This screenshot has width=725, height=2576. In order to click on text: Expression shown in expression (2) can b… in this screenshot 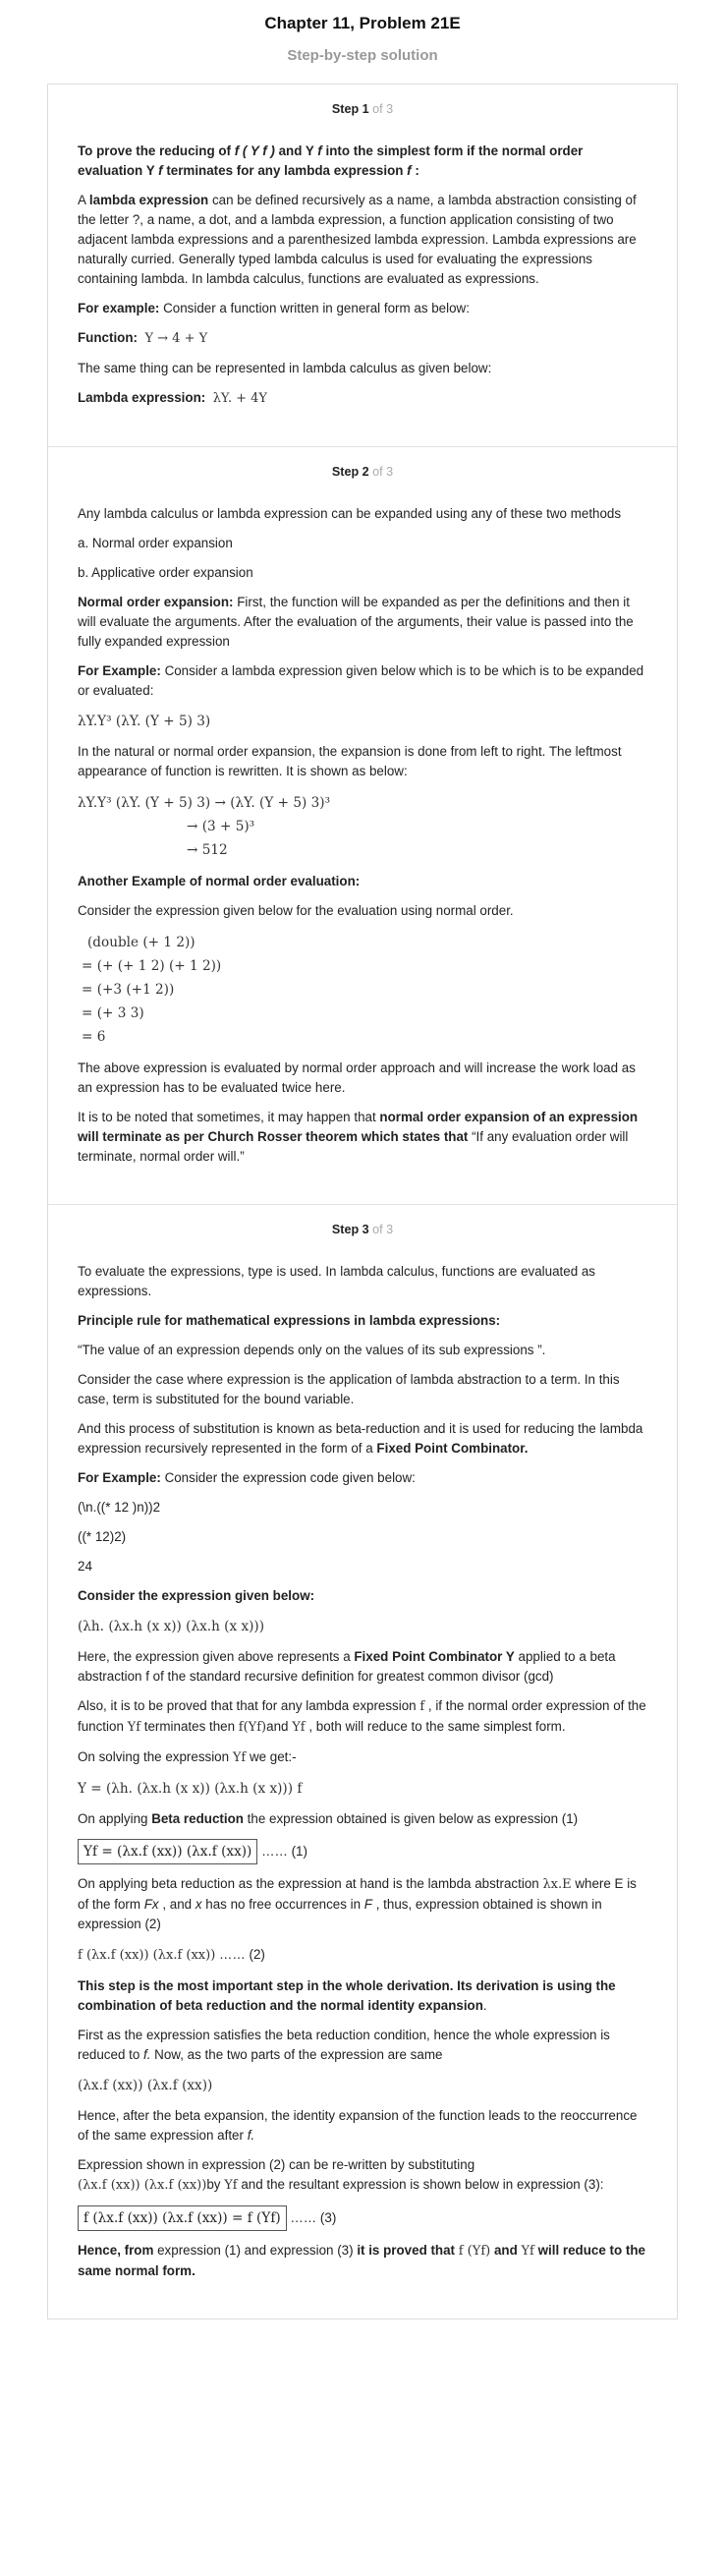, I will do `click(276, 2164)`.